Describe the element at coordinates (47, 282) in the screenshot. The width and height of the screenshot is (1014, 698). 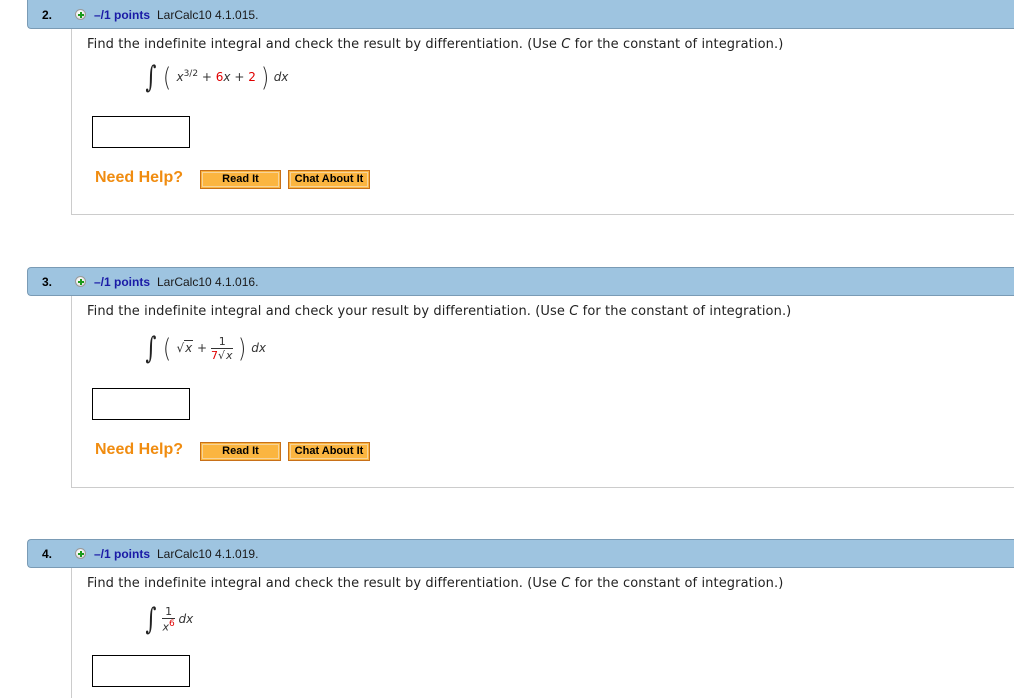
I see `question-number: 3.` at that location.